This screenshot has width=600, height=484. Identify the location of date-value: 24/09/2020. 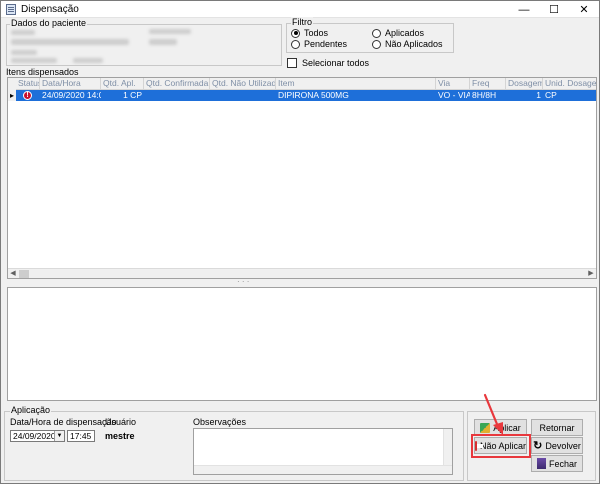
(34, 436).